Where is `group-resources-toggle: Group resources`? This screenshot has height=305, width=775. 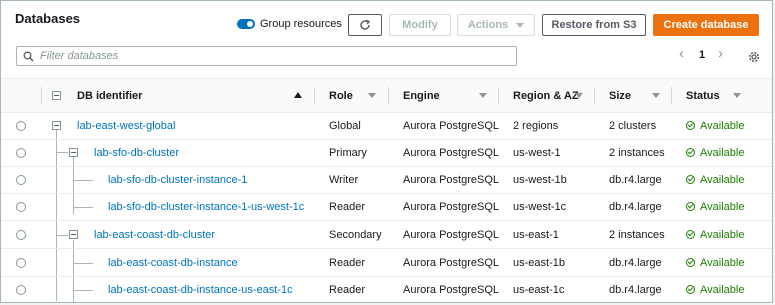
group-resources-toggle: Group resources is located at coordinates (289, 24).